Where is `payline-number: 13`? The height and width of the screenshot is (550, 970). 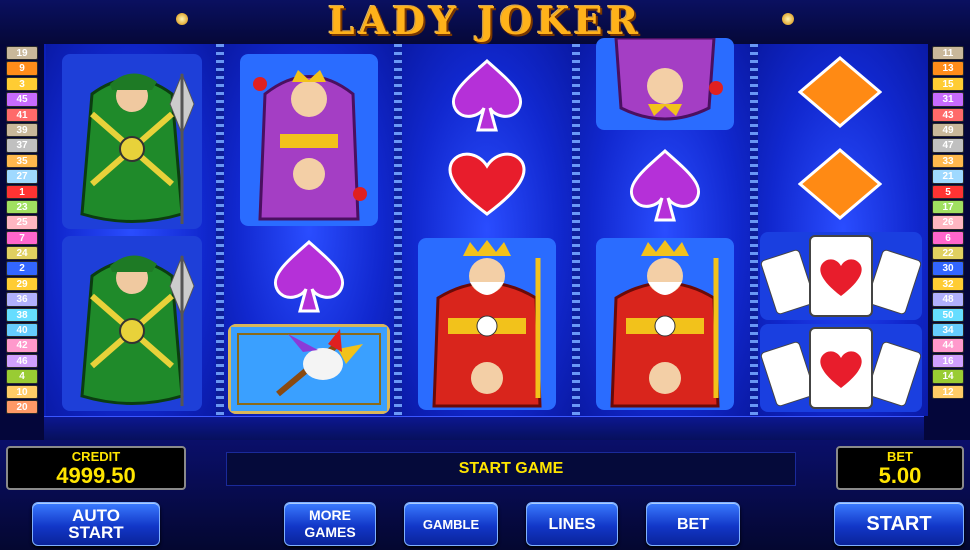
payline-number: 13 is located at coordinates (948, 68).